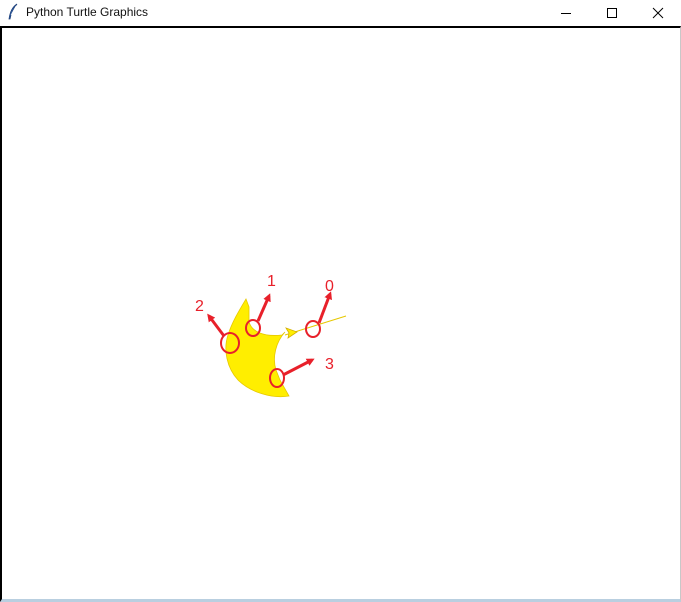 The height and width of the screenshot is (602, 681). What do you see at coordinates (329, 286) in the screenshot?
I see `annotation-label-0: 0` at bounding box center [329, 286].